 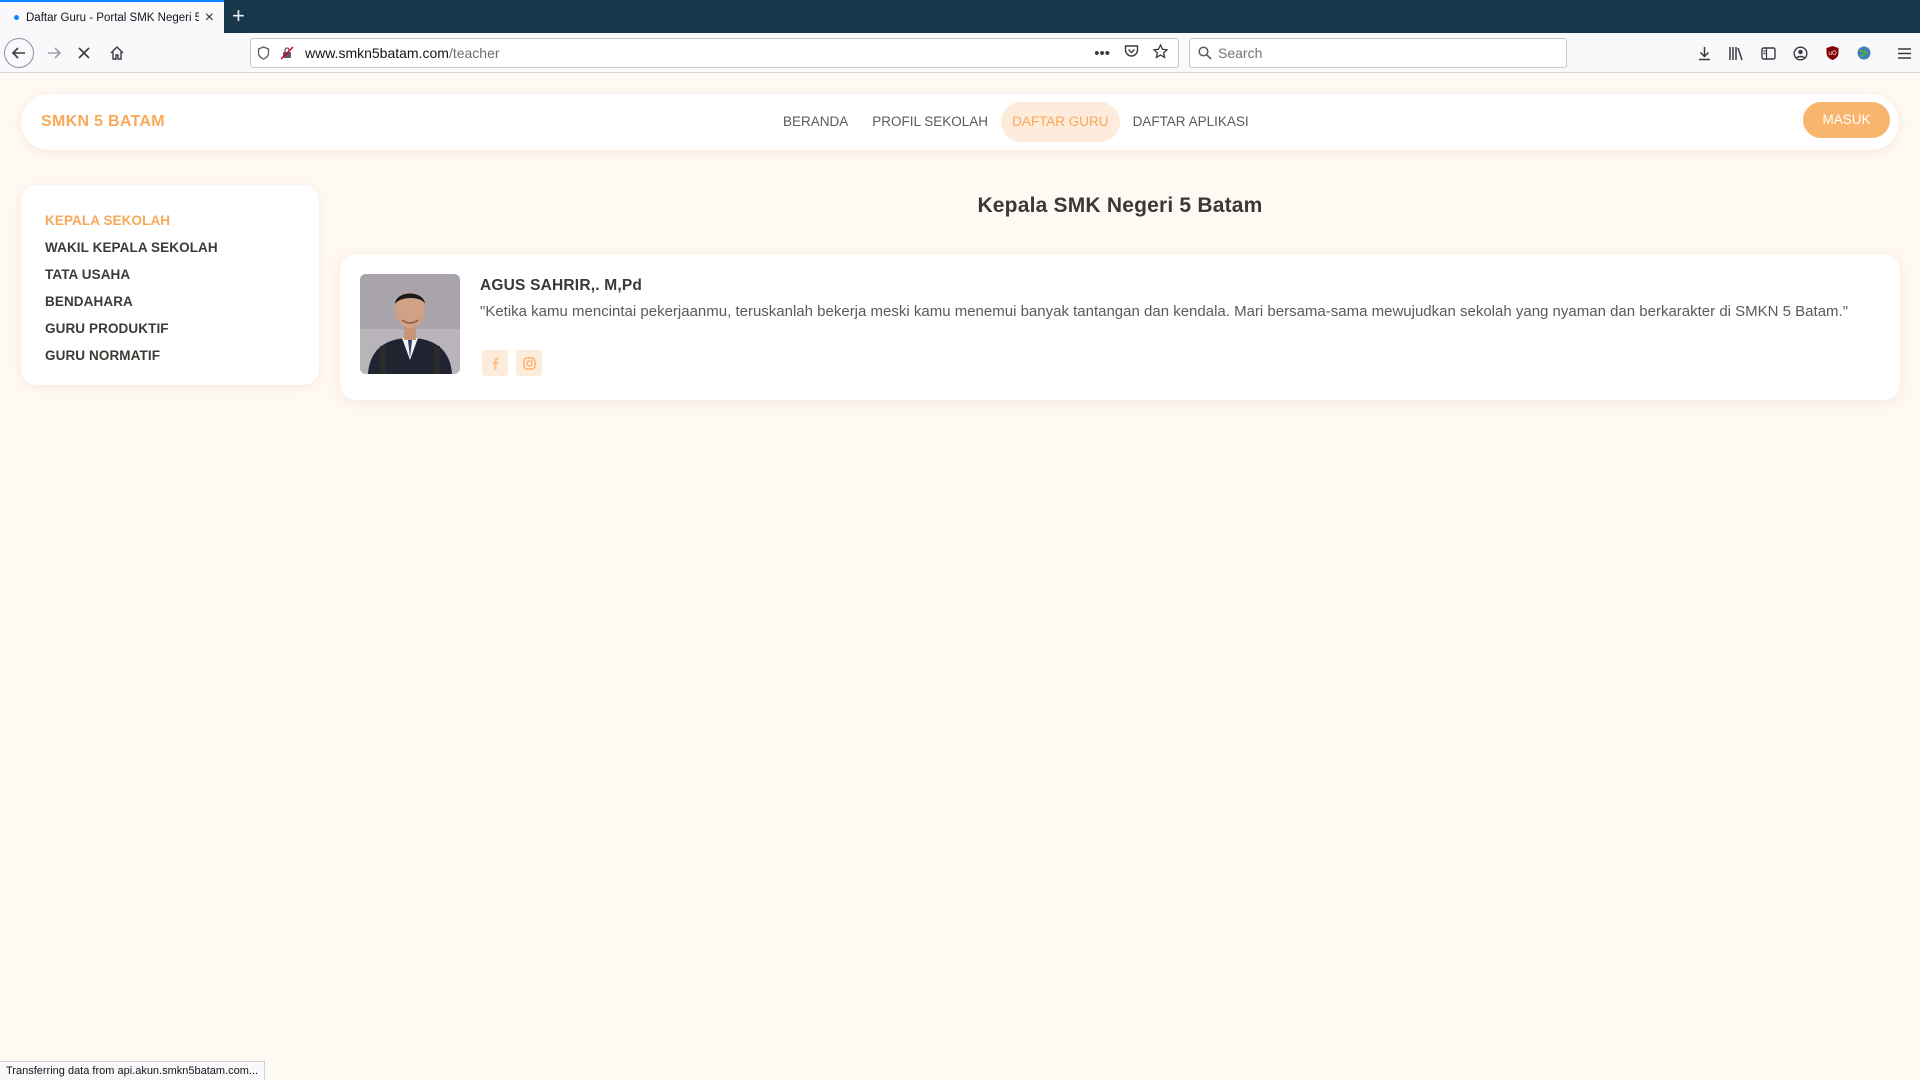 I want to click on forward-arrow-icon, so click(x=55, y=53).